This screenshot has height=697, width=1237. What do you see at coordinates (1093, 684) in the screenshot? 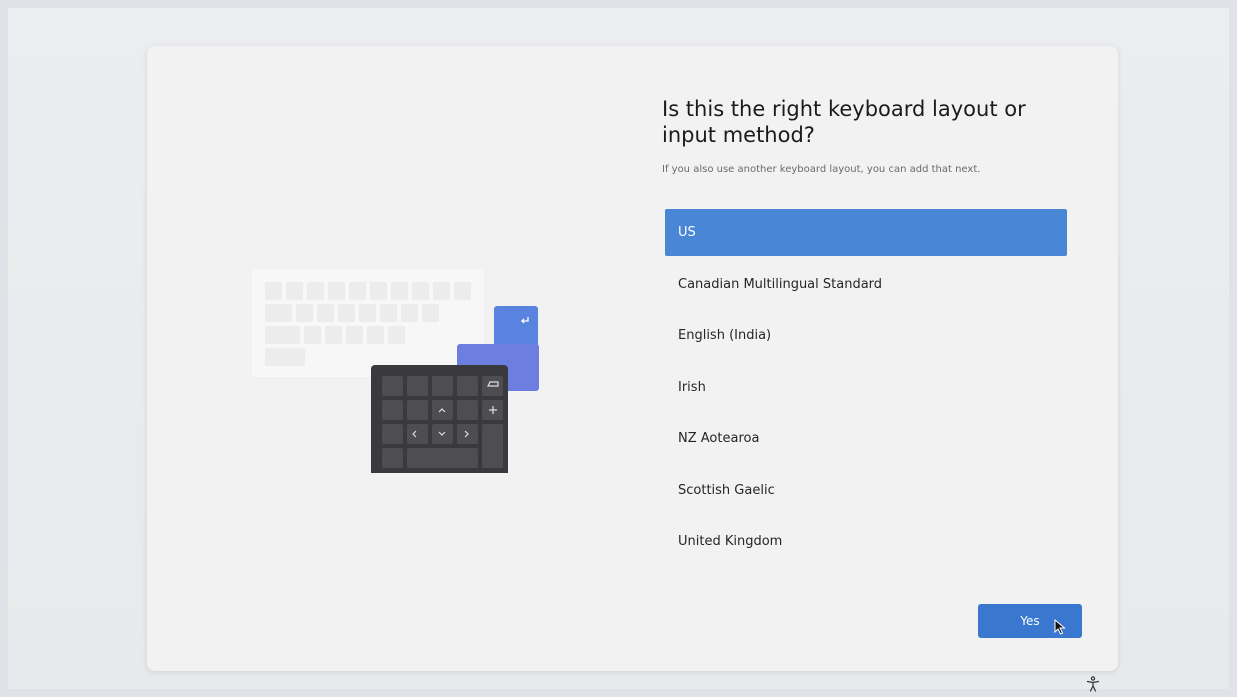
I see `accessibility-icon` at bounding box center [1093, 684].